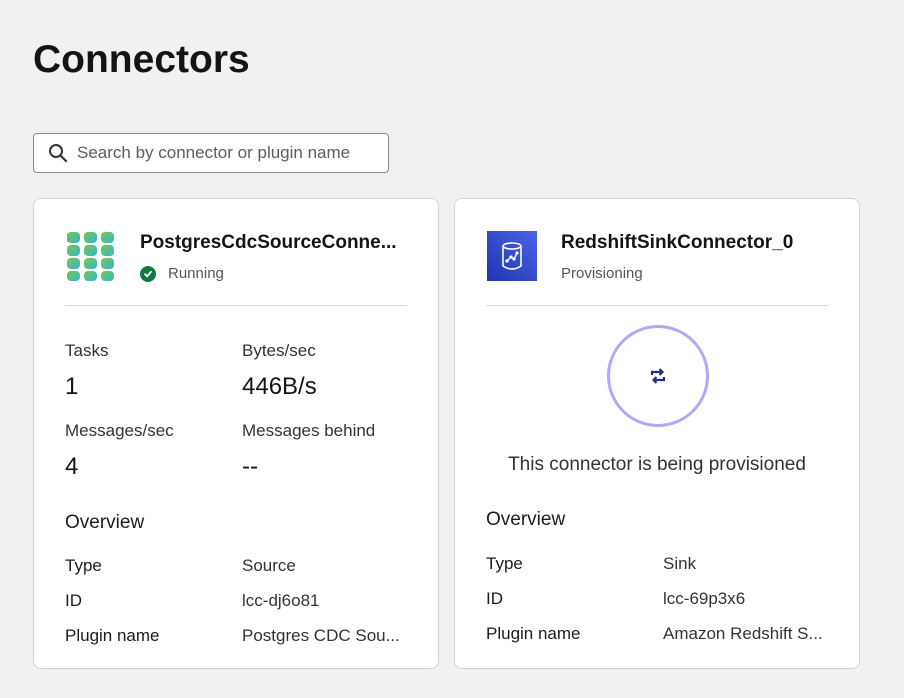  What do you see at coordinates (680, 563) in the screenshot?
I see `type-value: Sink` at bounding box center [680, 563].